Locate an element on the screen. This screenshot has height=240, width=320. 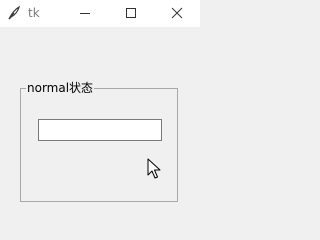
close-button is located at coordinates (177, 13).